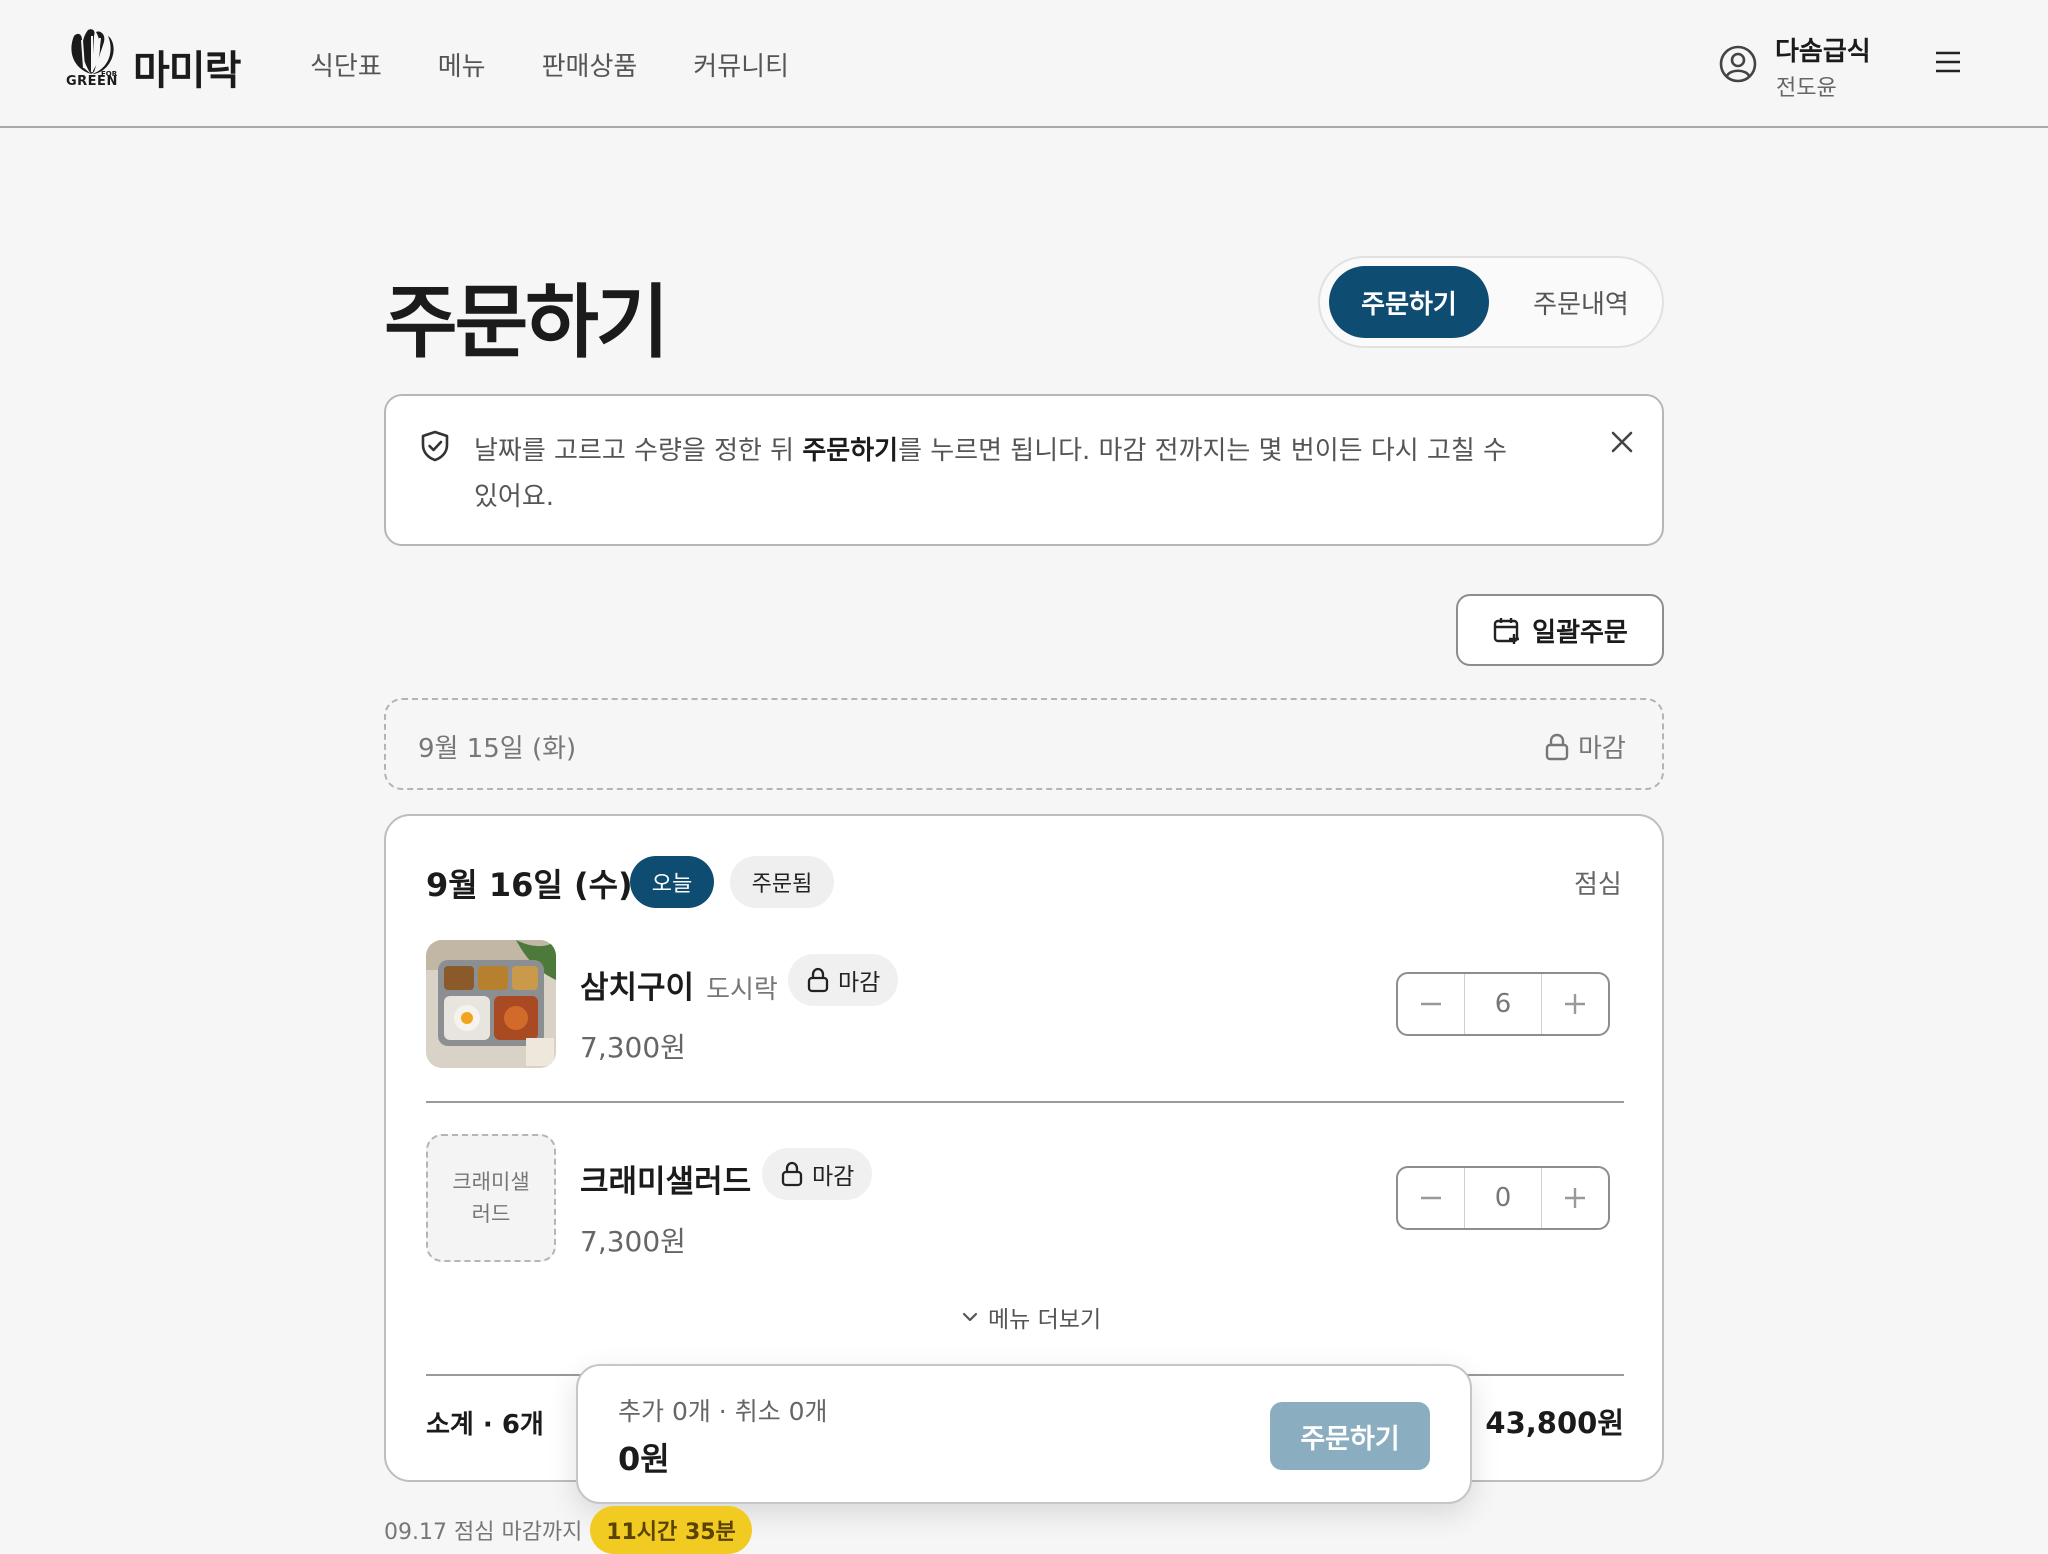 The height and width of the screenshot is (1554, 2048). I want to click on floating-order-bar: 추가 0개 · 취소 0개 0원 주문하기, so click(1024, 1434).